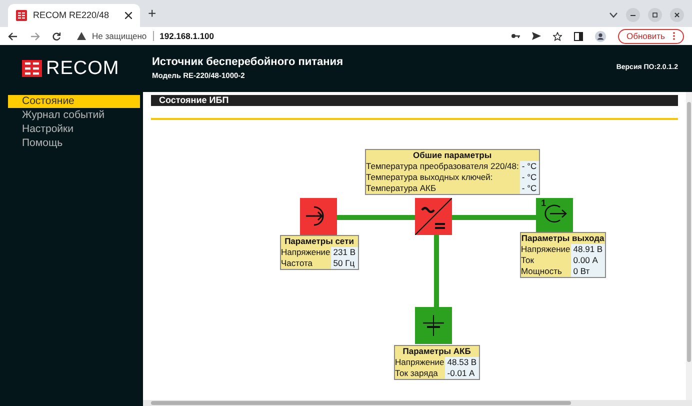  Describe the element at coordinates (414, 100) in the screenshot. I see `panel-header: Состояние ИБП` at that location.